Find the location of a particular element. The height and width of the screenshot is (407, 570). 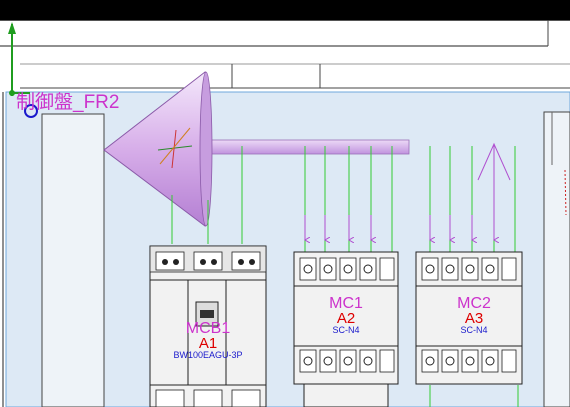

mcb1-model: BW100EAGU-3P is located at coordinates (207, 355).